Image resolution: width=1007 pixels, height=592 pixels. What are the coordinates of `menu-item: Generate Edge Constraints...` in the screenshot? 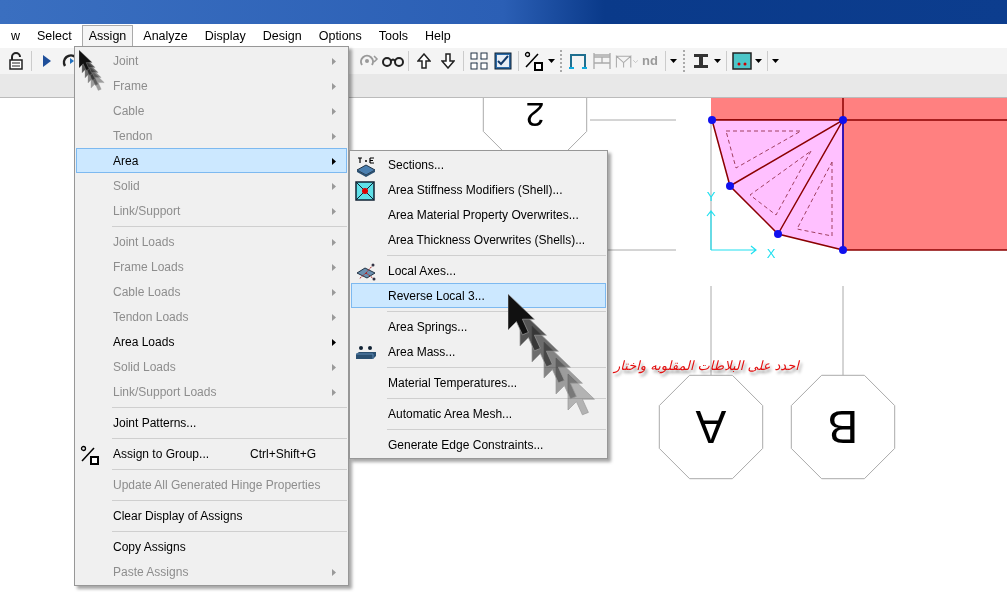 It's located at (478, 444).